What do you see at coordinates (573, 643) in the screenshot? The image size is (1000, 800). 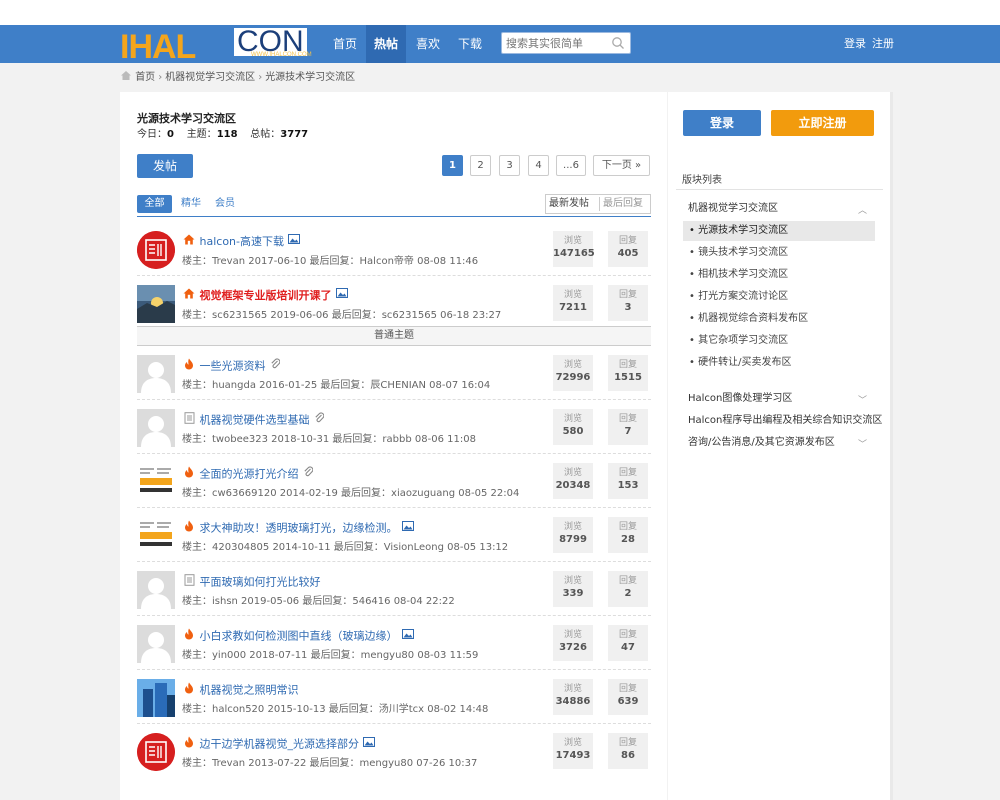 I see `views-box: 浏览 3726` at bounding box center [573, 643].